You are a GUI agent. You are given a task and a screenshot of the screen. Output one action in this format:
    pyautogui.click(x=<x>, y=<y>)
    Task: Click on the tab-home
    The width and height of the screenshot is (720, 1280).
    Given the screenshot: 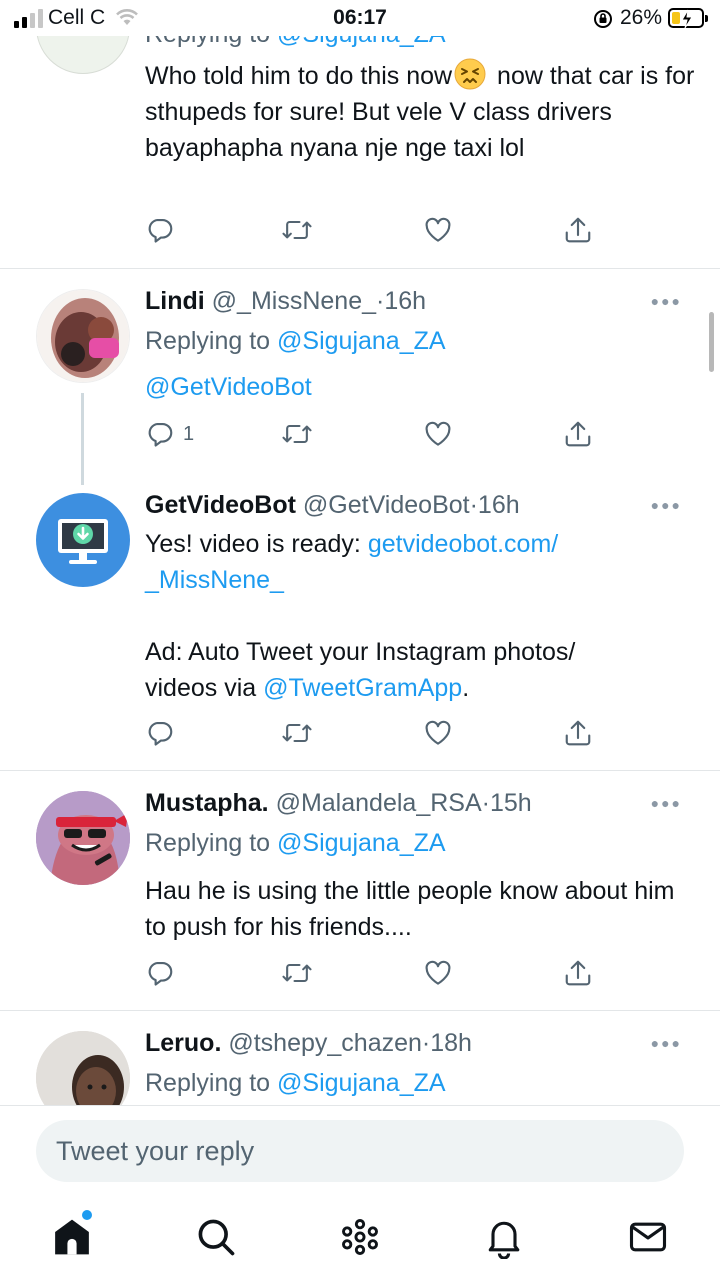 What is the action you would take?
    pyautogui.click(x=72, y=1237)
    